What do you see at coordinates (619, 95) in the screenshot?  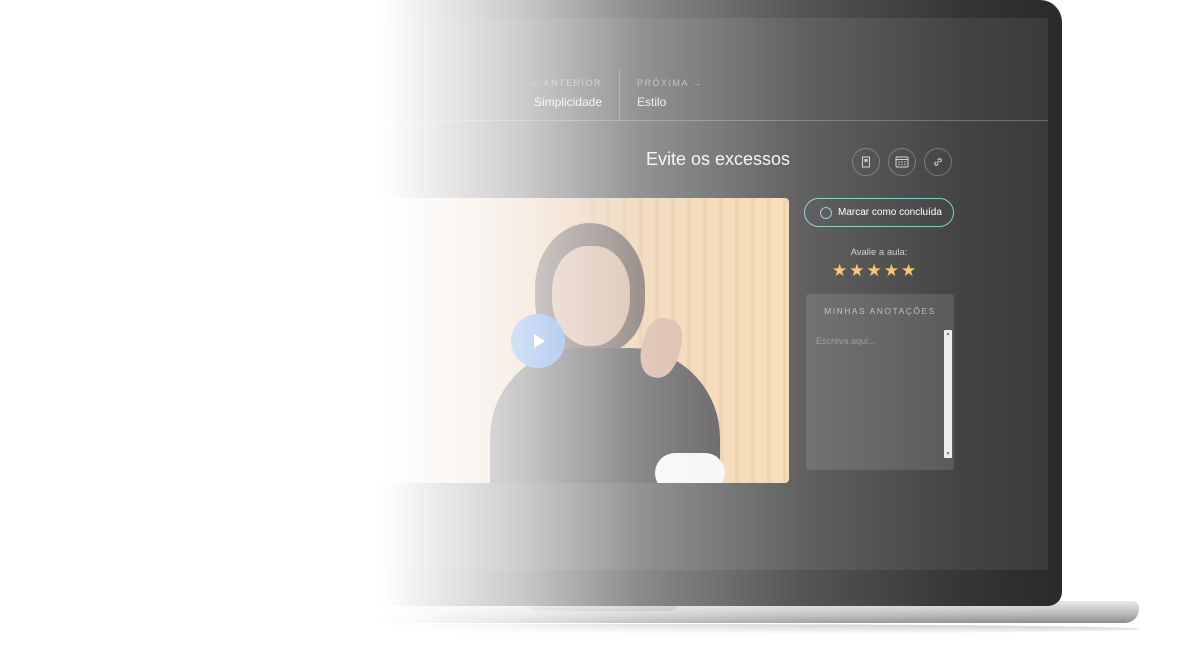 I see `nav-divider` at bounding box center [619, 95].